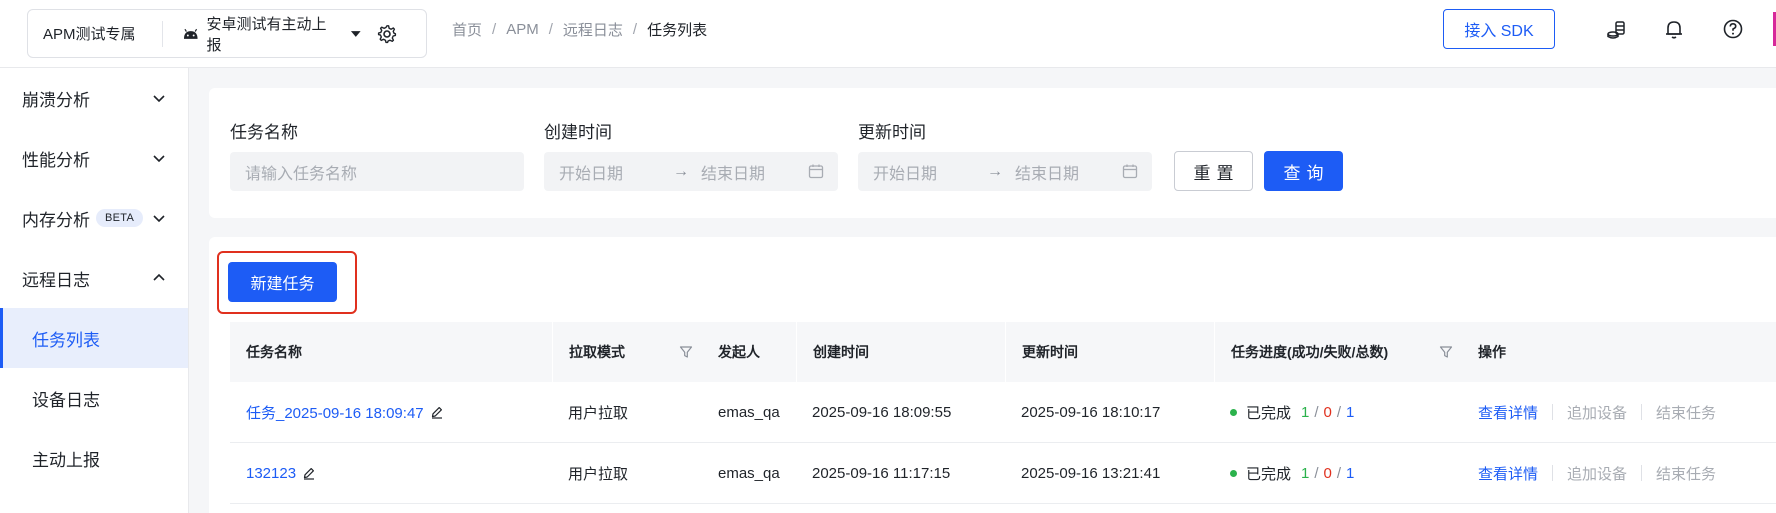 This screenshot has width=1776, height=513. What do you see at coordinates (94, 278) in the screenshot?
I see `sidebar-group-remote-log: 远程日志` at bounding box center [94, 278].